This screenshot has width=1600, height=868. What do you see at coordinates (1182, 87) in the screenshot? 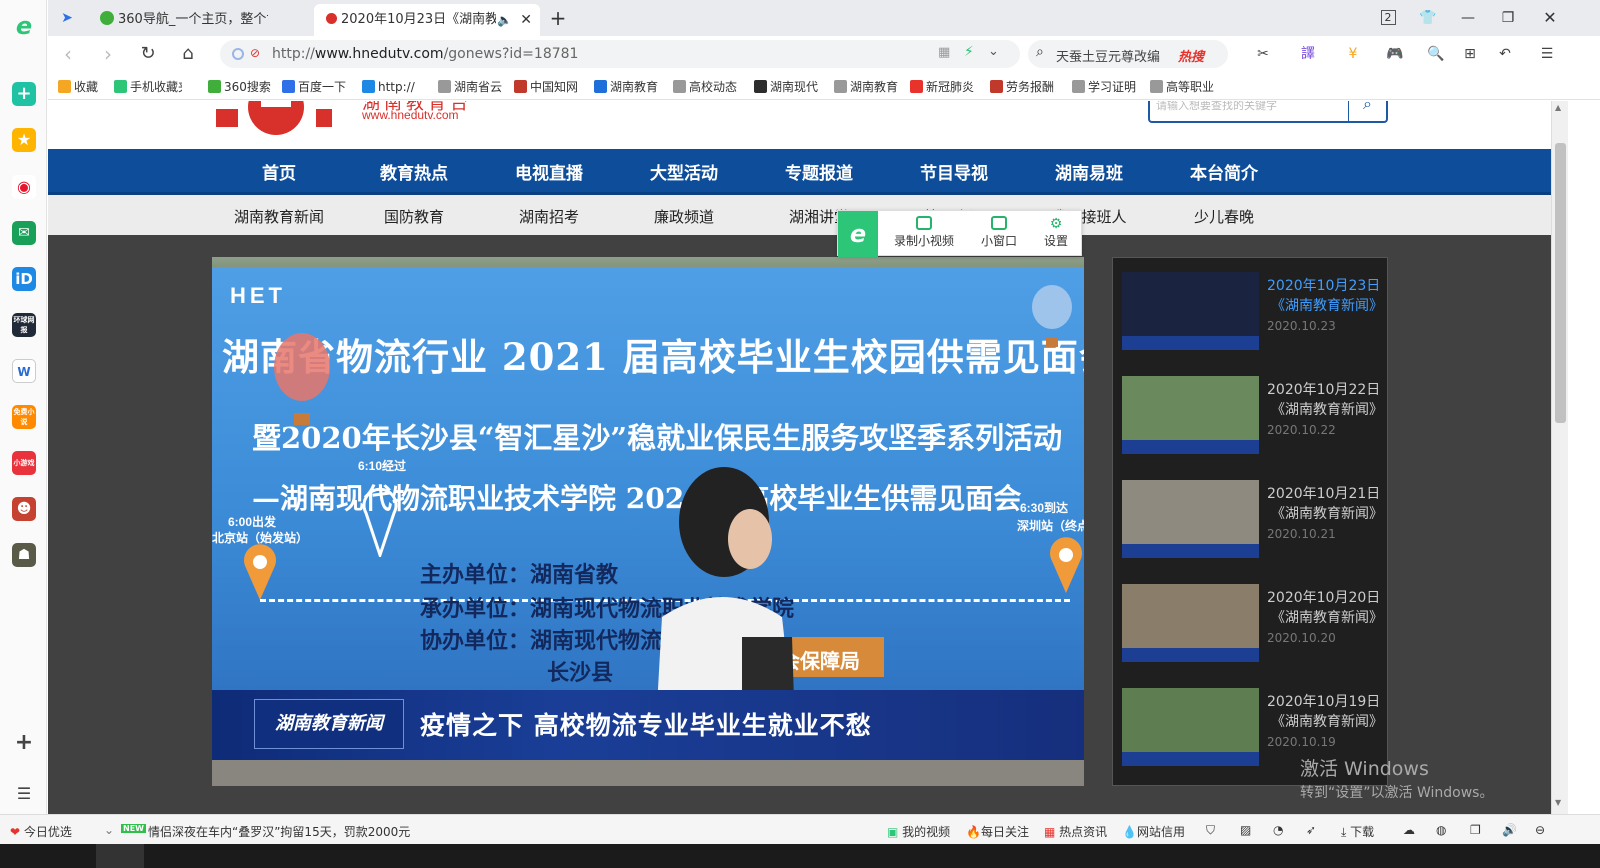
I see `bookmark-item: 高等职业` at bounding box center [1182, 87].